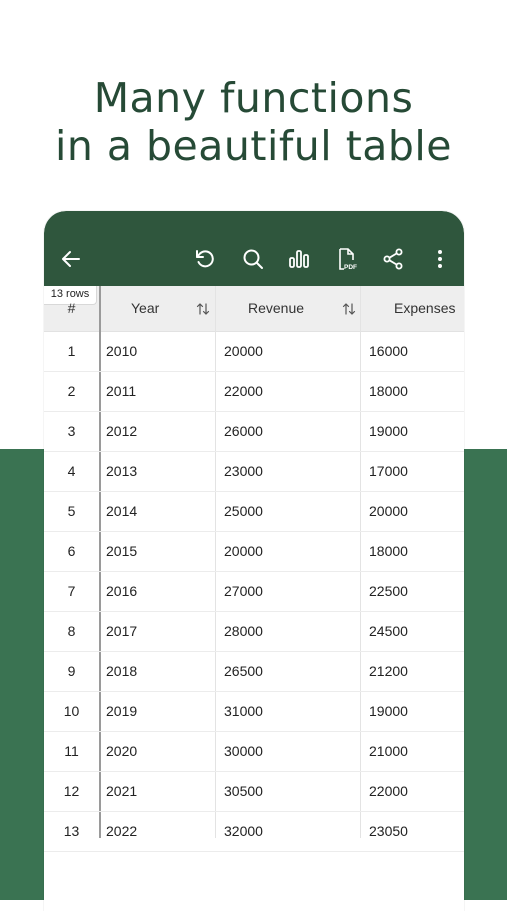 Image resolution: width=507 pixels, height=911 pixels. I want to click on headline-line-2: in a beautiful table, so click(253, 146).